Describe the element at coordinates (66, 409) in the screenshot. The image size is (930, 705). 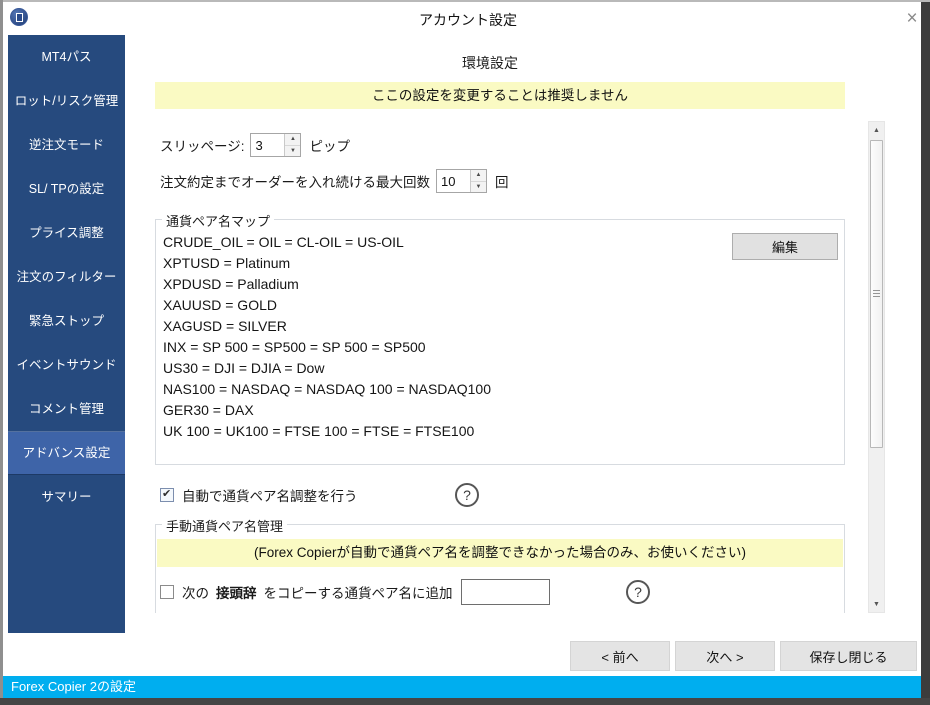
I see `sidebar-item-comment-mgmt: コメント管理` at that location.